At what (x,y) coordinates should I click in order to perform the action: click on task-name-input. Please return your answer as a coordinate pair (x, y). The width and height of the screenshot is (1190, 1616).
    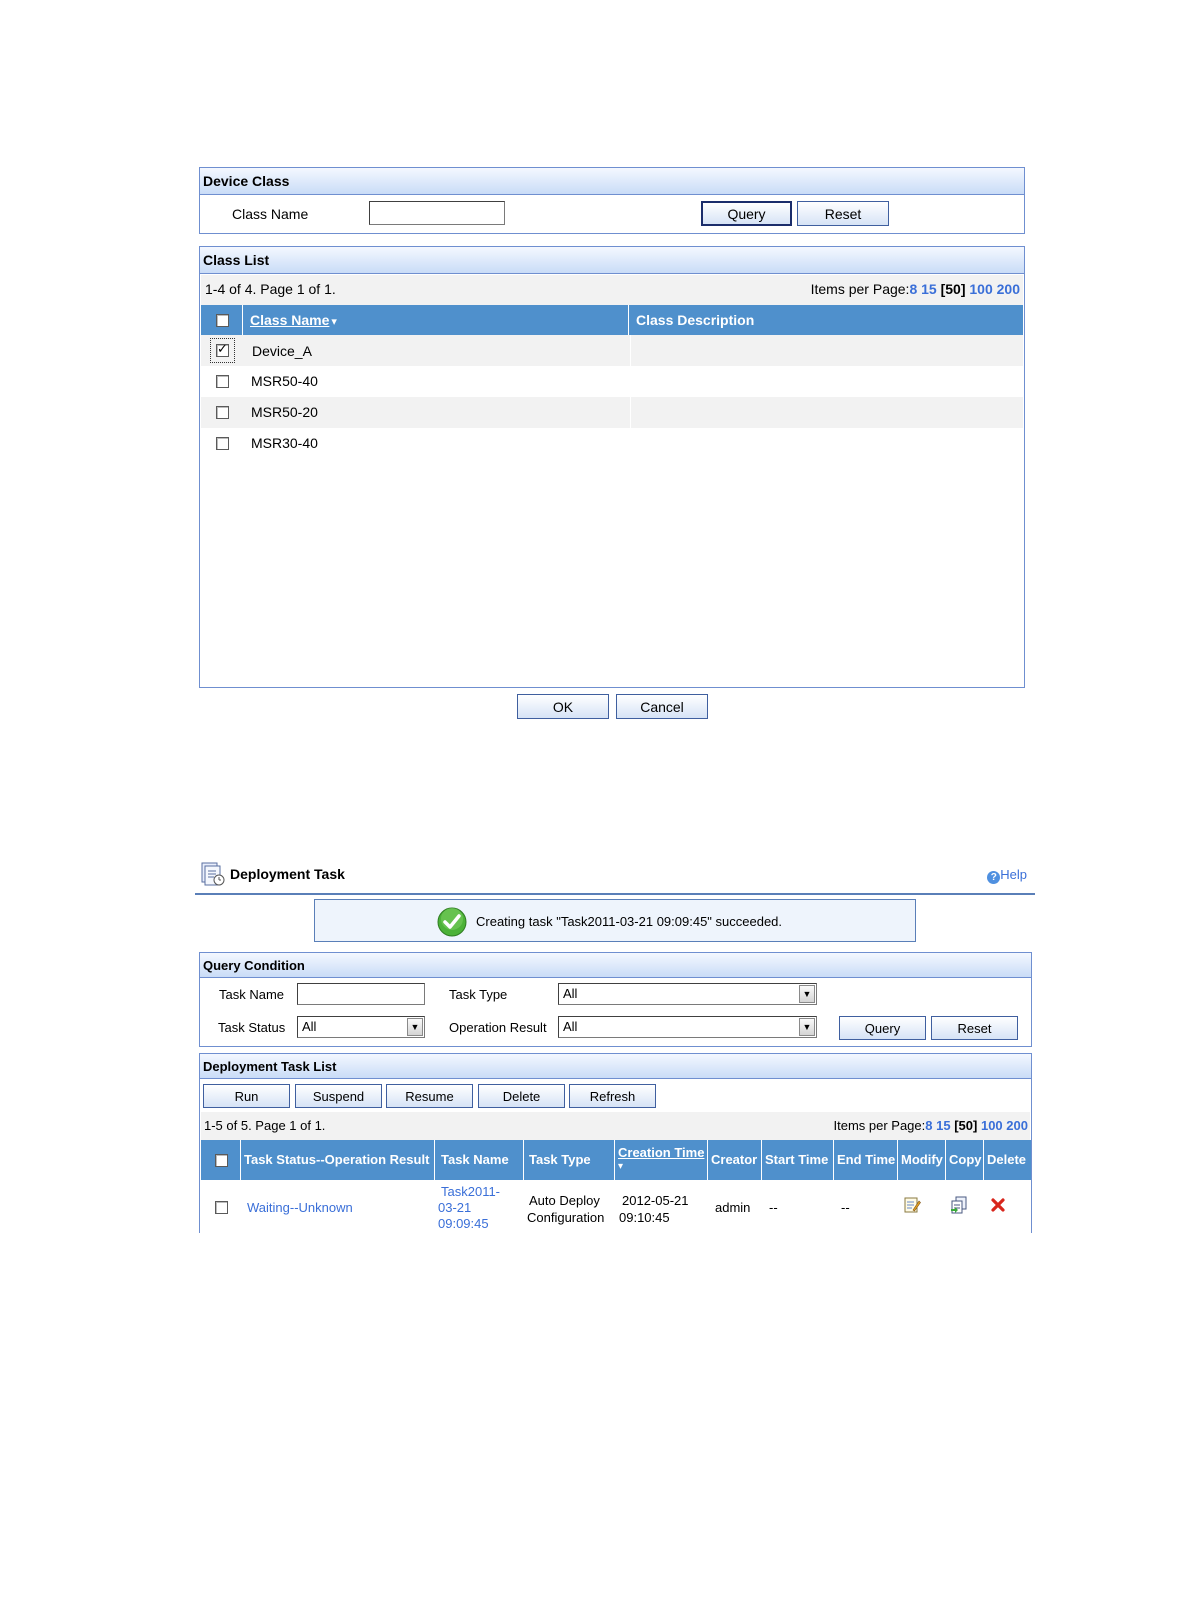
    Looking at the image, I should click on (361, 994).